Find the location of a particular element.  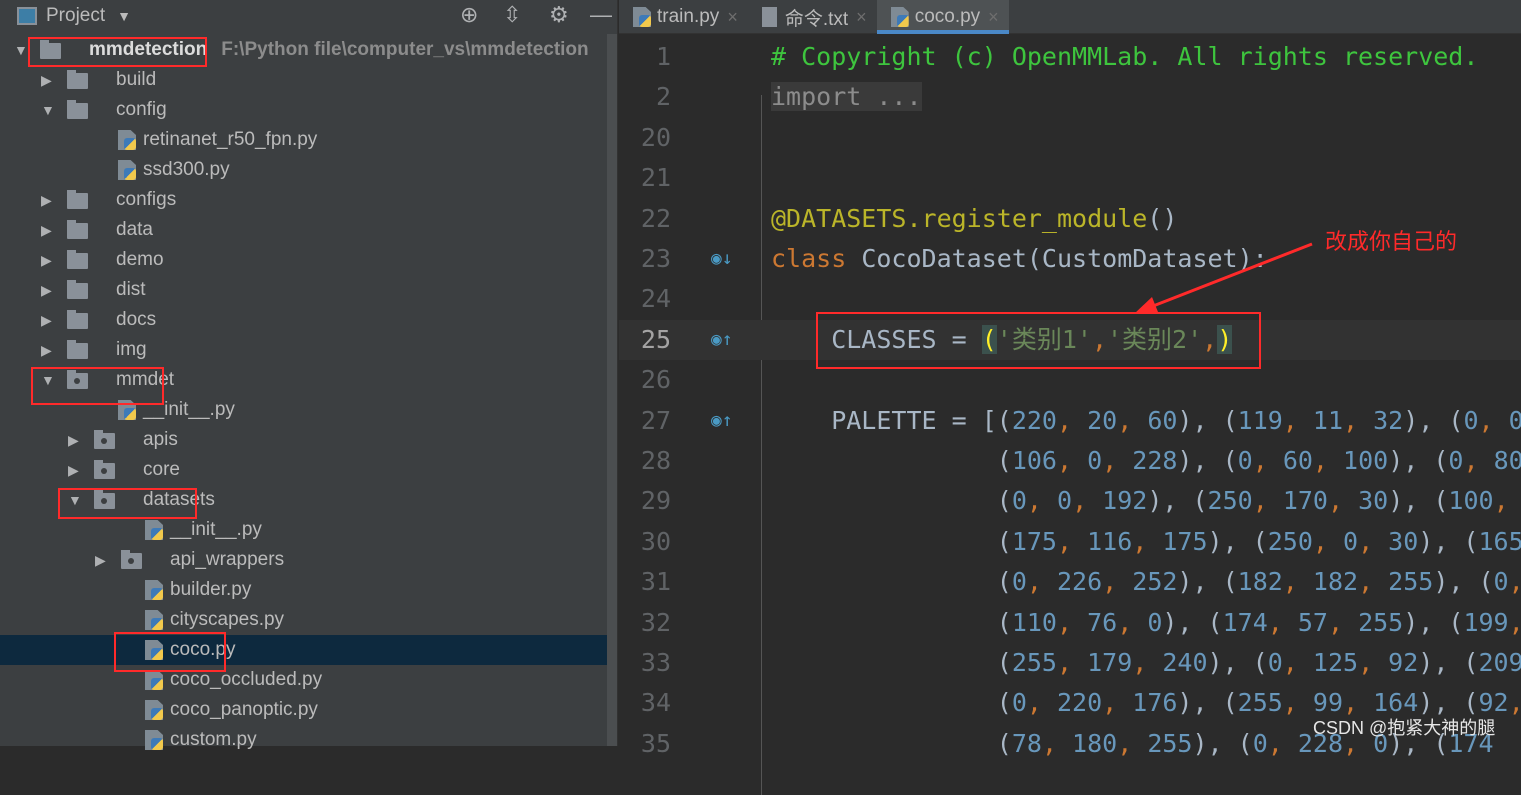

annotation-note: 改成你自己的 is located at coordinates (1391, 240).